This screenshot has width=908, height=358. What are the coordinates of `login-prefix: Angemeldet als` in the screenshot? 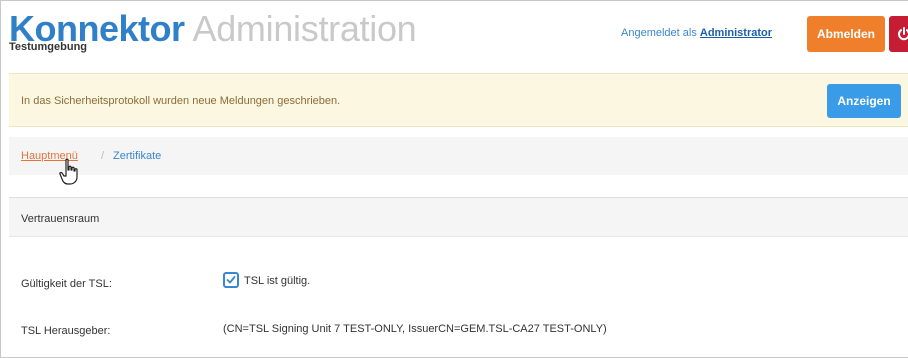 It's located at (659, 33).